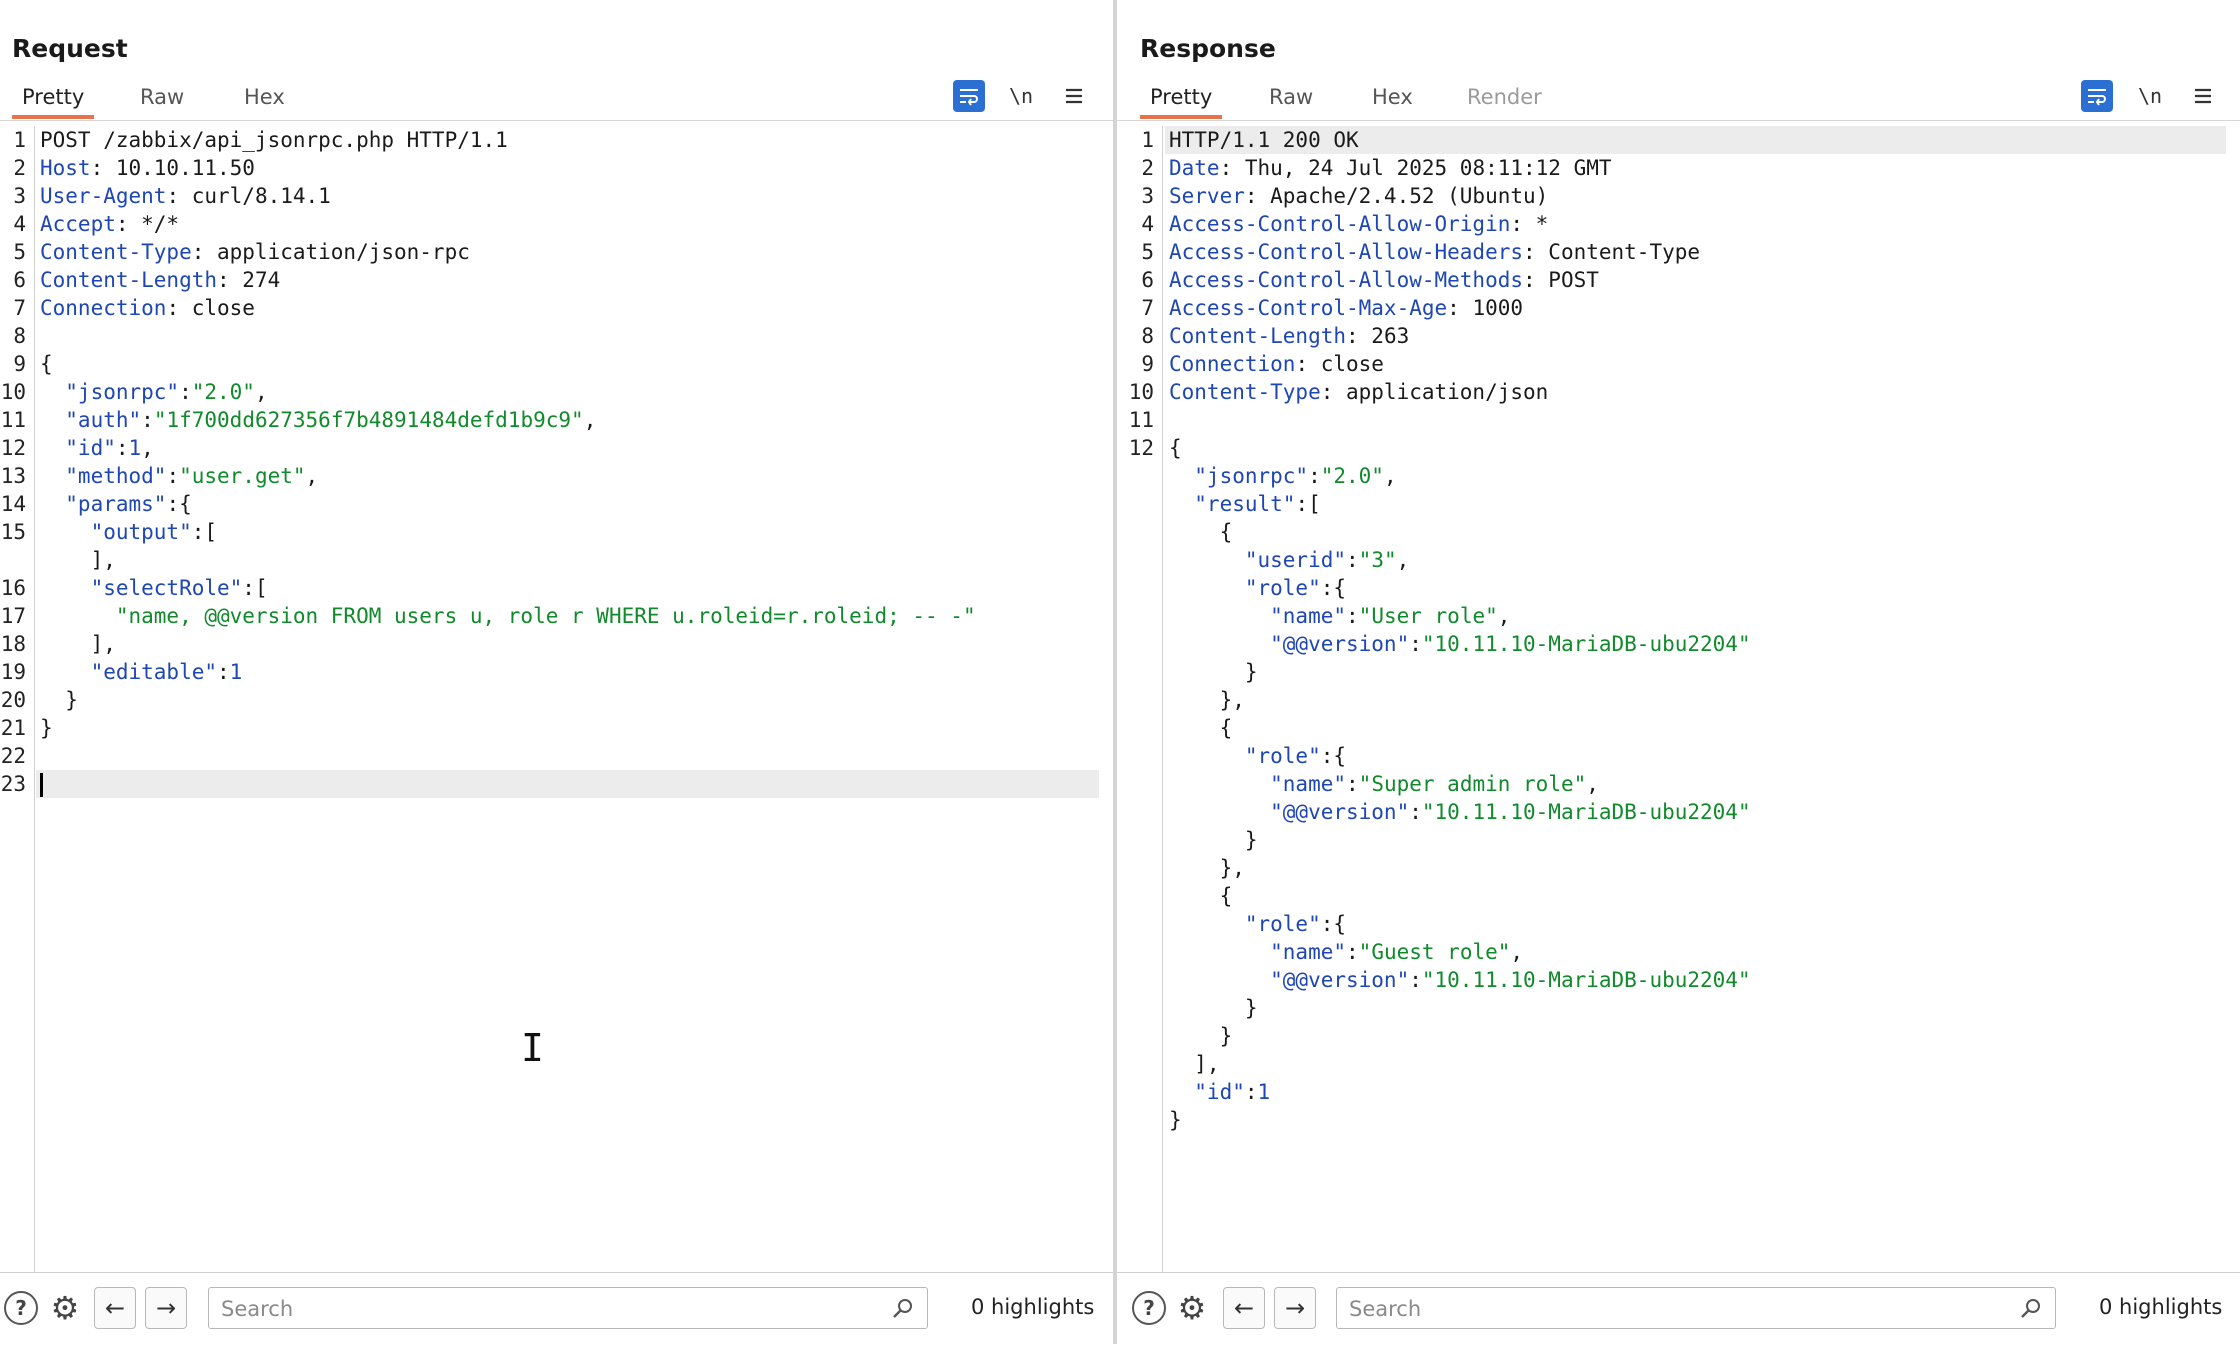 Image resolution: width=2240 pixels, height=1345 pixels. Describe the element at coordinates (1257, 588) in the screenshot. I see `code-text: "role":{` at that location.